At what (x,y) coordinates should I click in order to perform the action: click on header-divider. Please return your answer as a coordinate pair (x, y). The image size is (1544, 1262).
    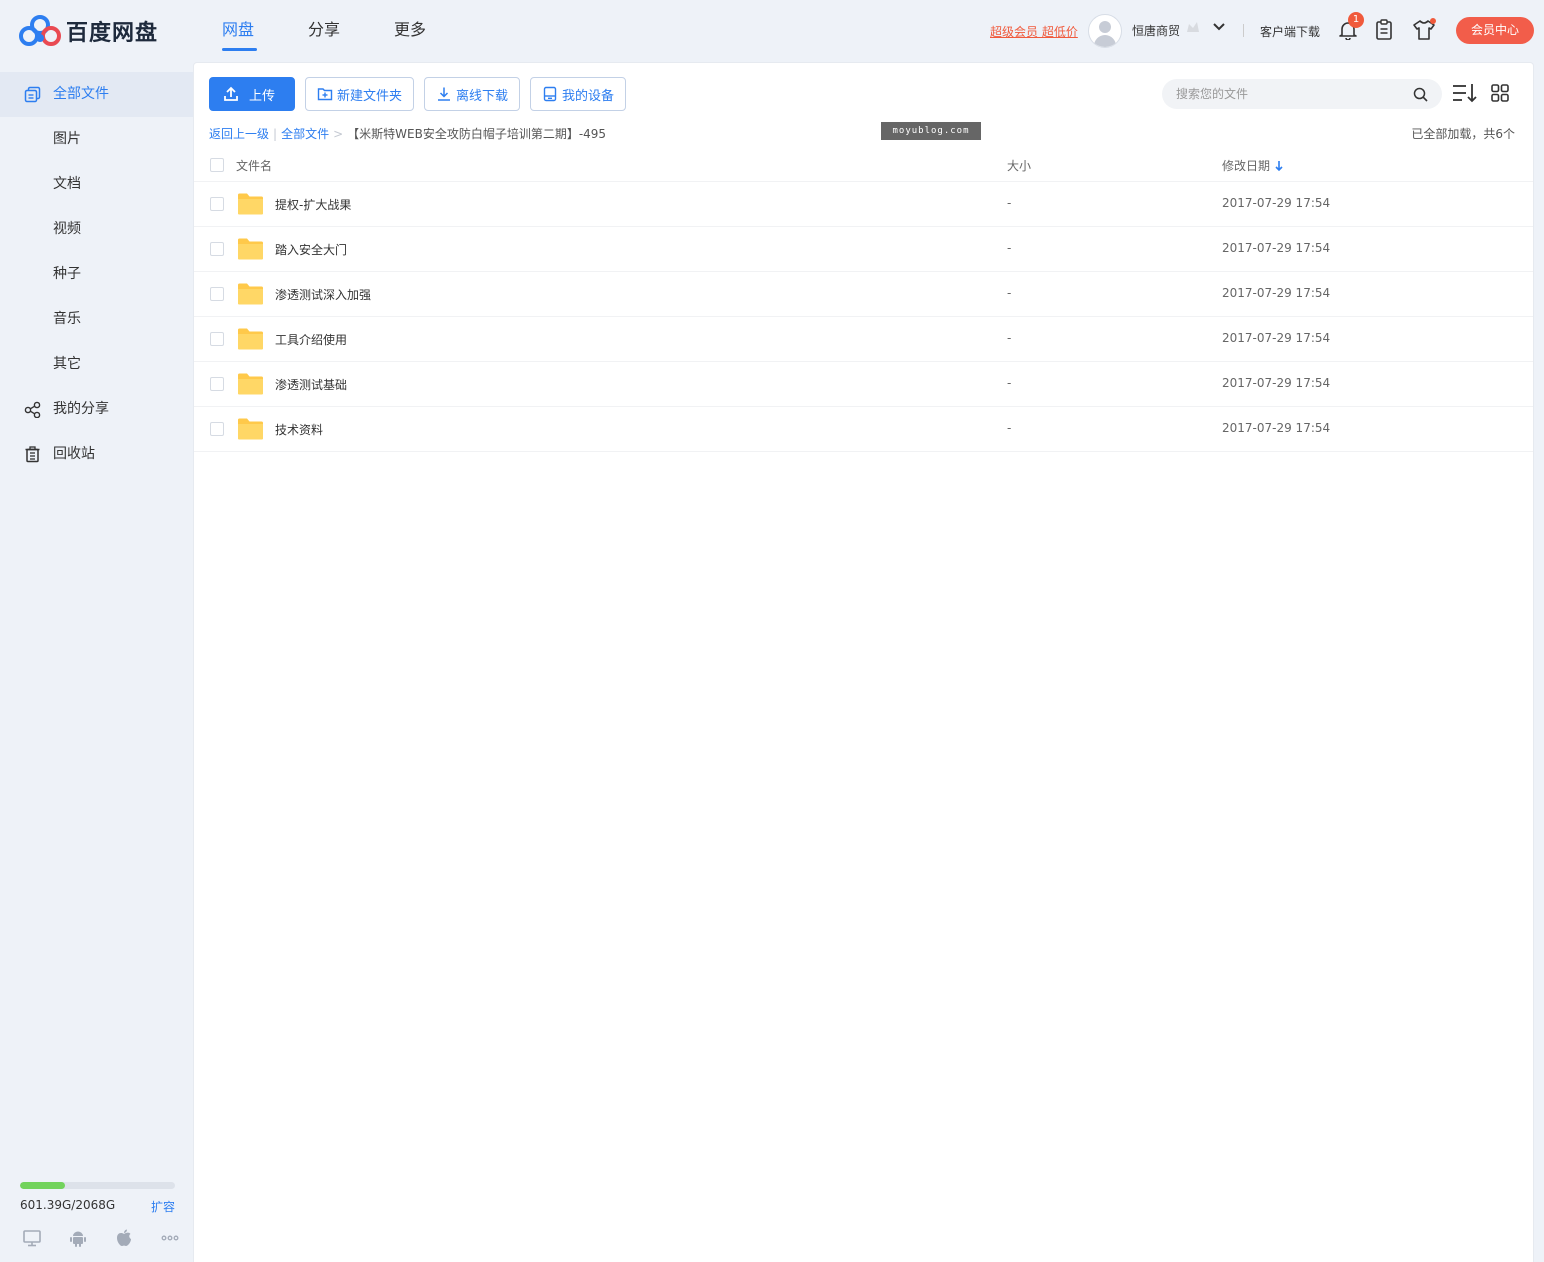
    Looking at the image, I should click on (1243, 30).